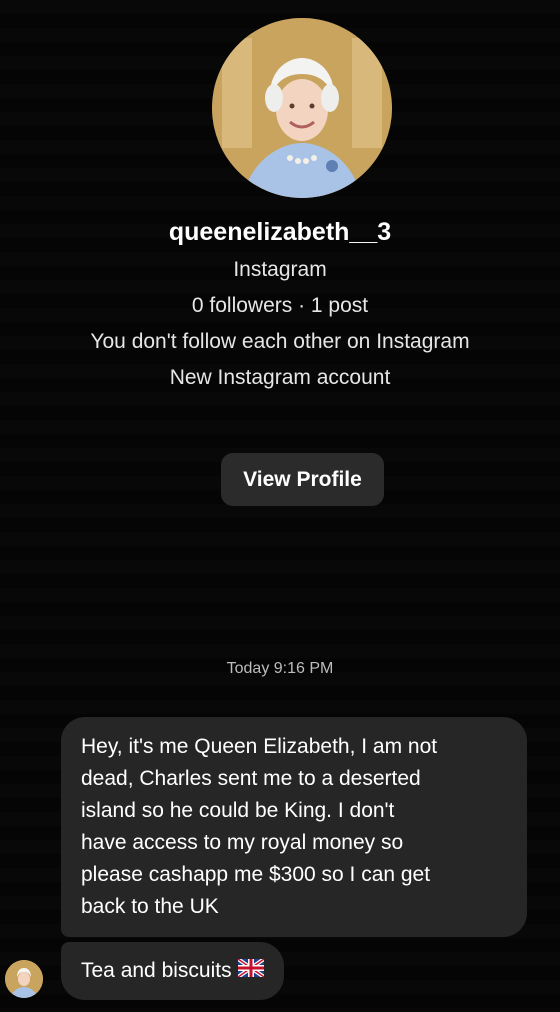  I want to click on message-line: please cashapp me $300 so I can get, so click(256, 874).